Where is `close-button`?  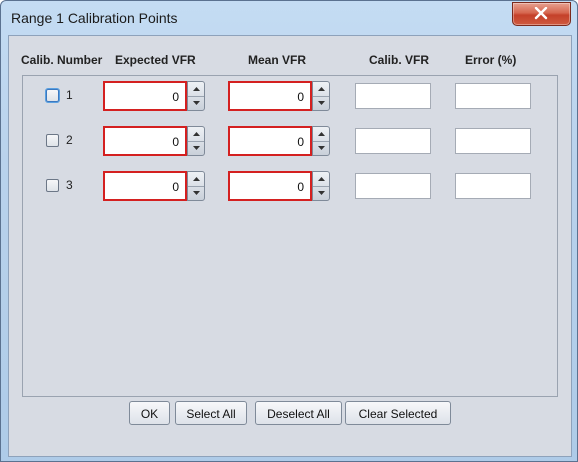
close-button is located at coordinates (541, 14).